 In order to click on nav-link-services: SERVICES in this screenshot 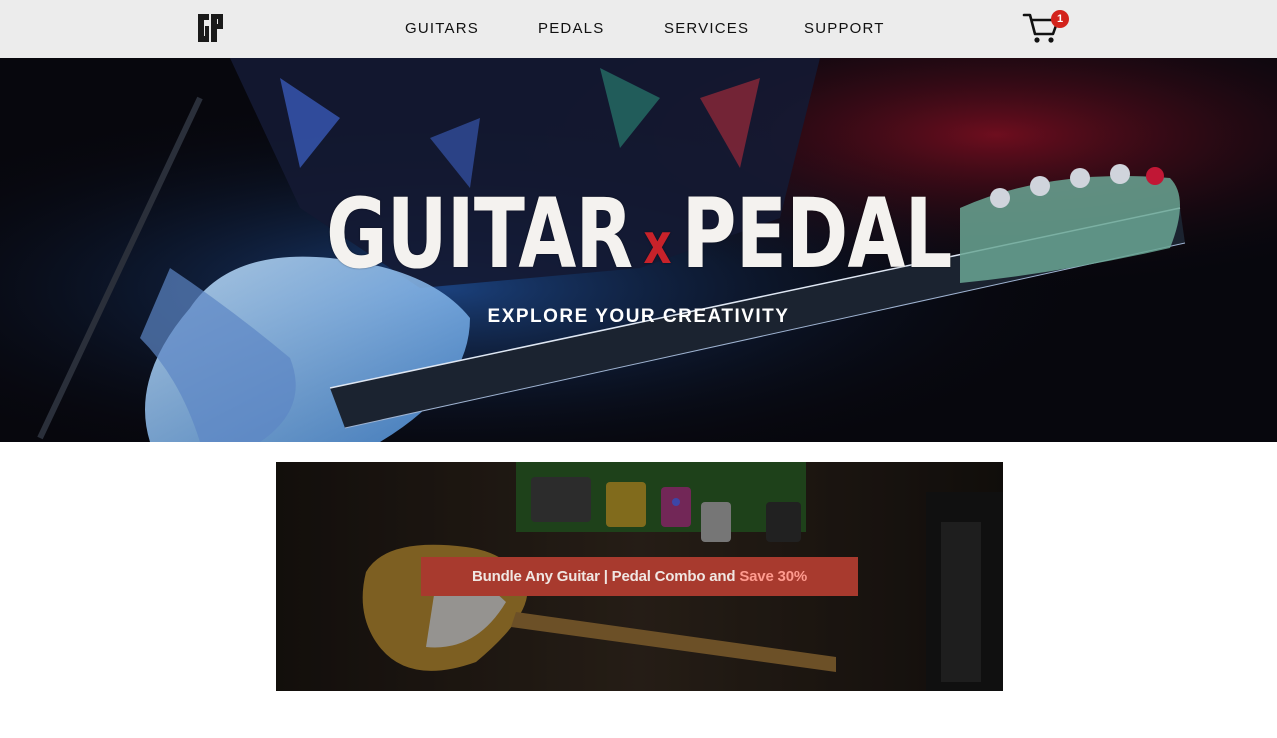, I will do `click(706, 28)`.